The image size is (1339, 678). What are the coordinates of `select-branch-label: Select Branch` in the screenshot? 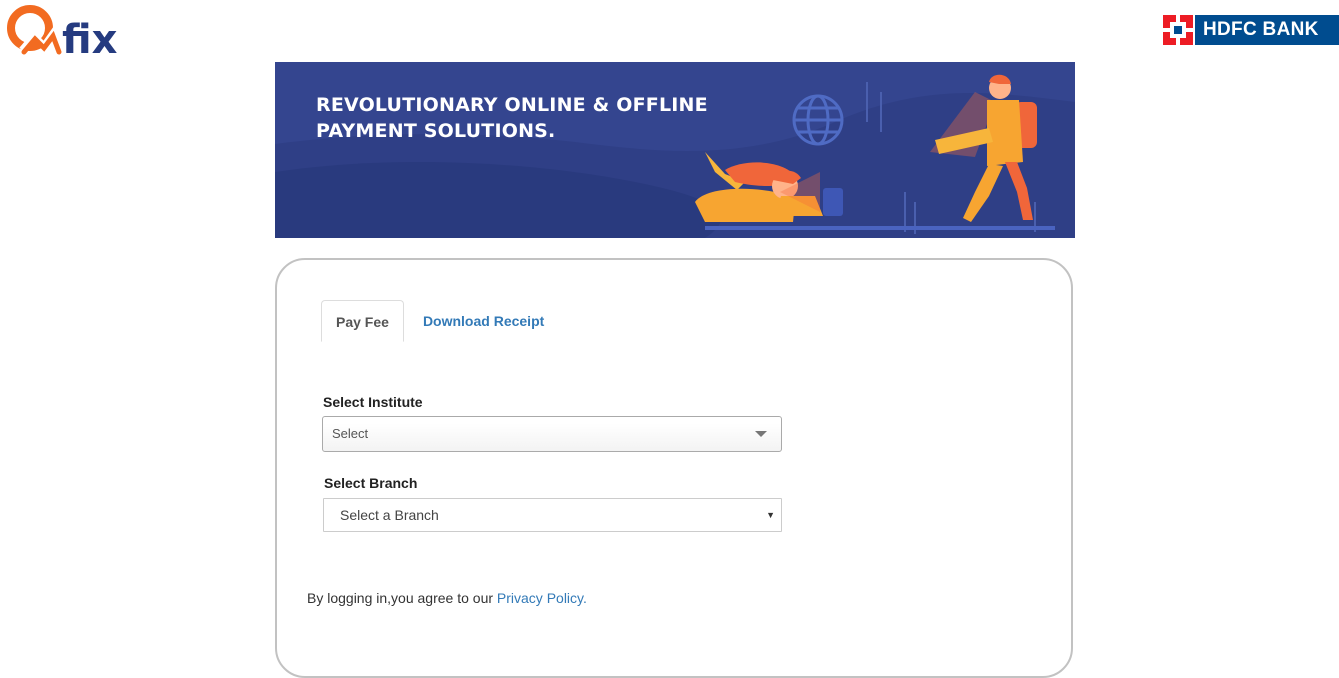 It's located at (371, 483).